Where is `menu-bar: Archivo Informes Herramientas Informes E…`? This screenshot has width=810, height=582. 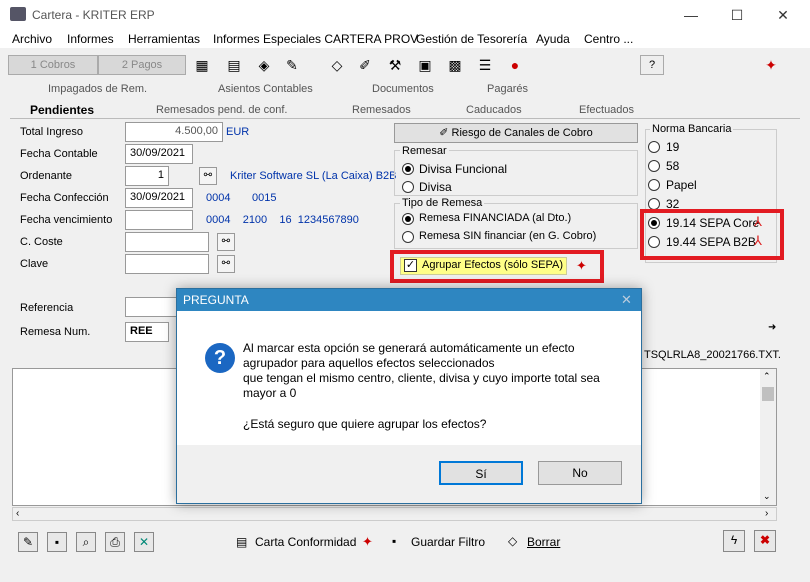 menu-bar: Archivo Informes Herramientas Informes E… is located at coordinates (405, 39).